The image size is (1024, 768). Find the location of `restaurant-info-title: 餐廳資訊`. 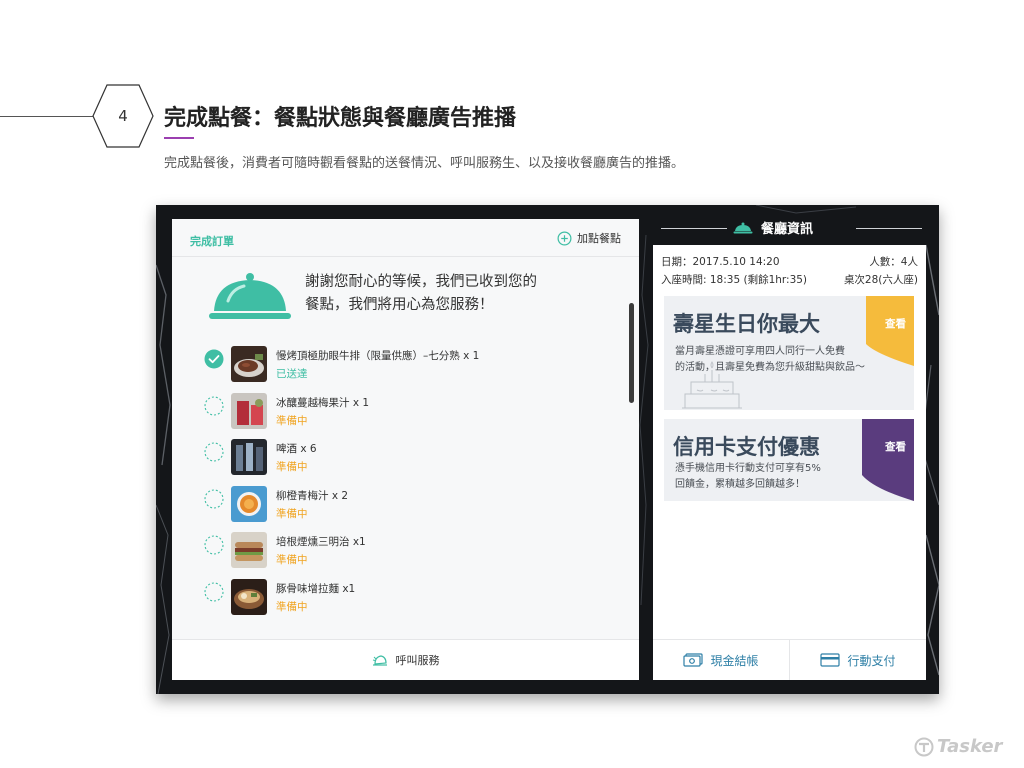

restaurant-info-title: 餐廳資訊 is located at coordinates (773, 227).